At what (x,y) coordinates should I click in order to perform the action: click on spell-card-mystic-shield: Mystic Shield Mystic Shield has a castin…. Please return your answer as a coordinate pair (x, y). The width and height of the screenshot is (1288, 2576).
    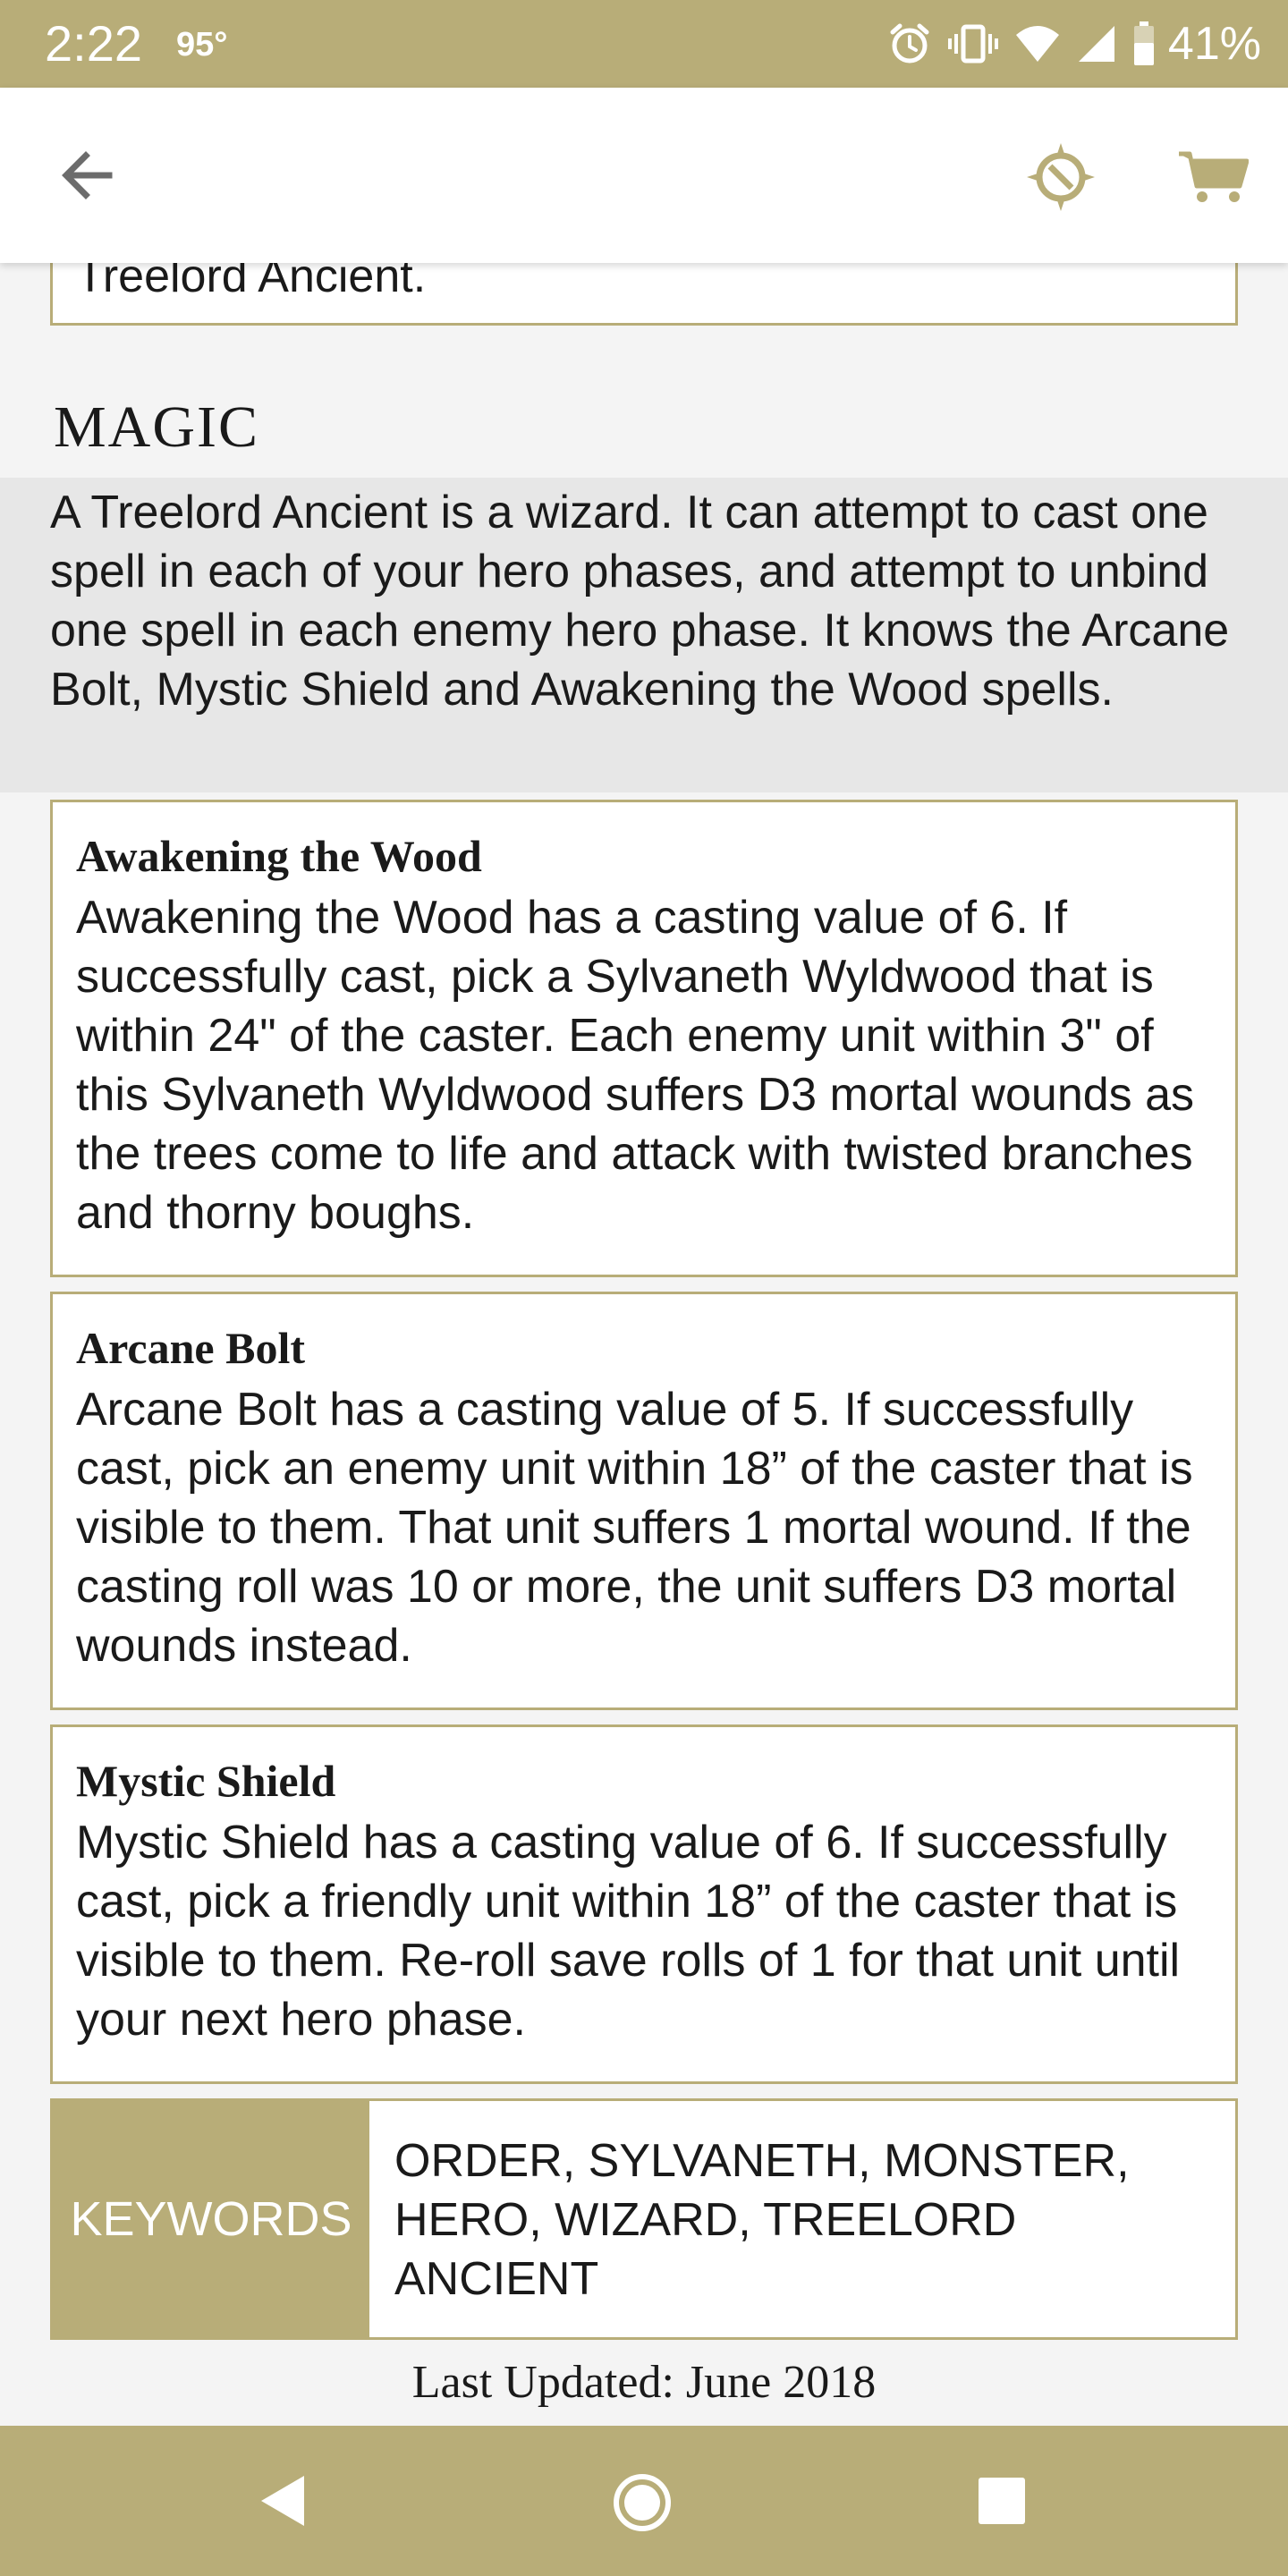
    Looking at the image, I should click on (644, 1904).